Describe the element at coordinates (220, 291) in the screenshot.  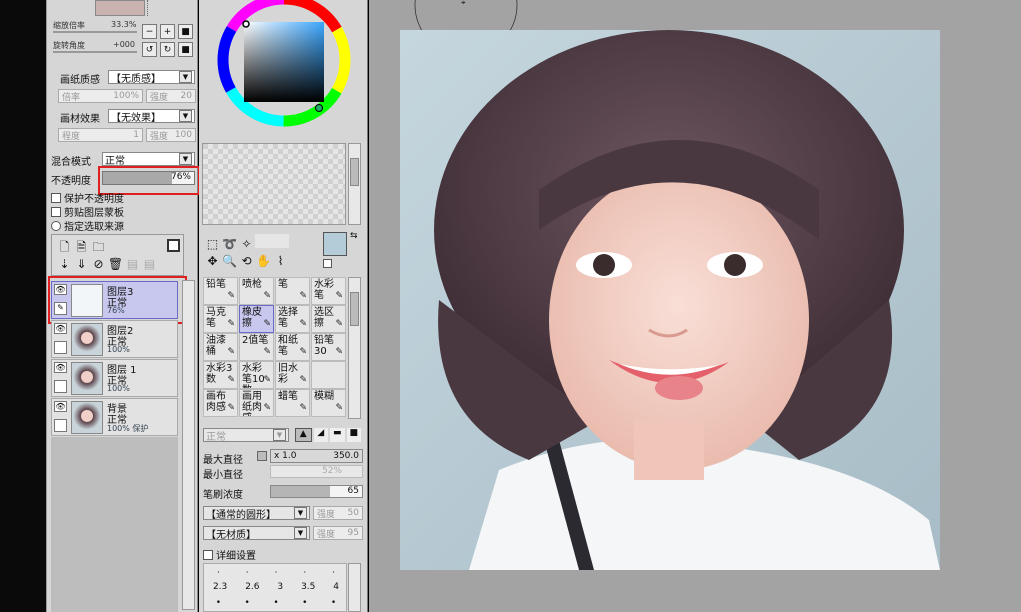
I see `brush-tool-0-0: 铅笔 ✎` at that location.